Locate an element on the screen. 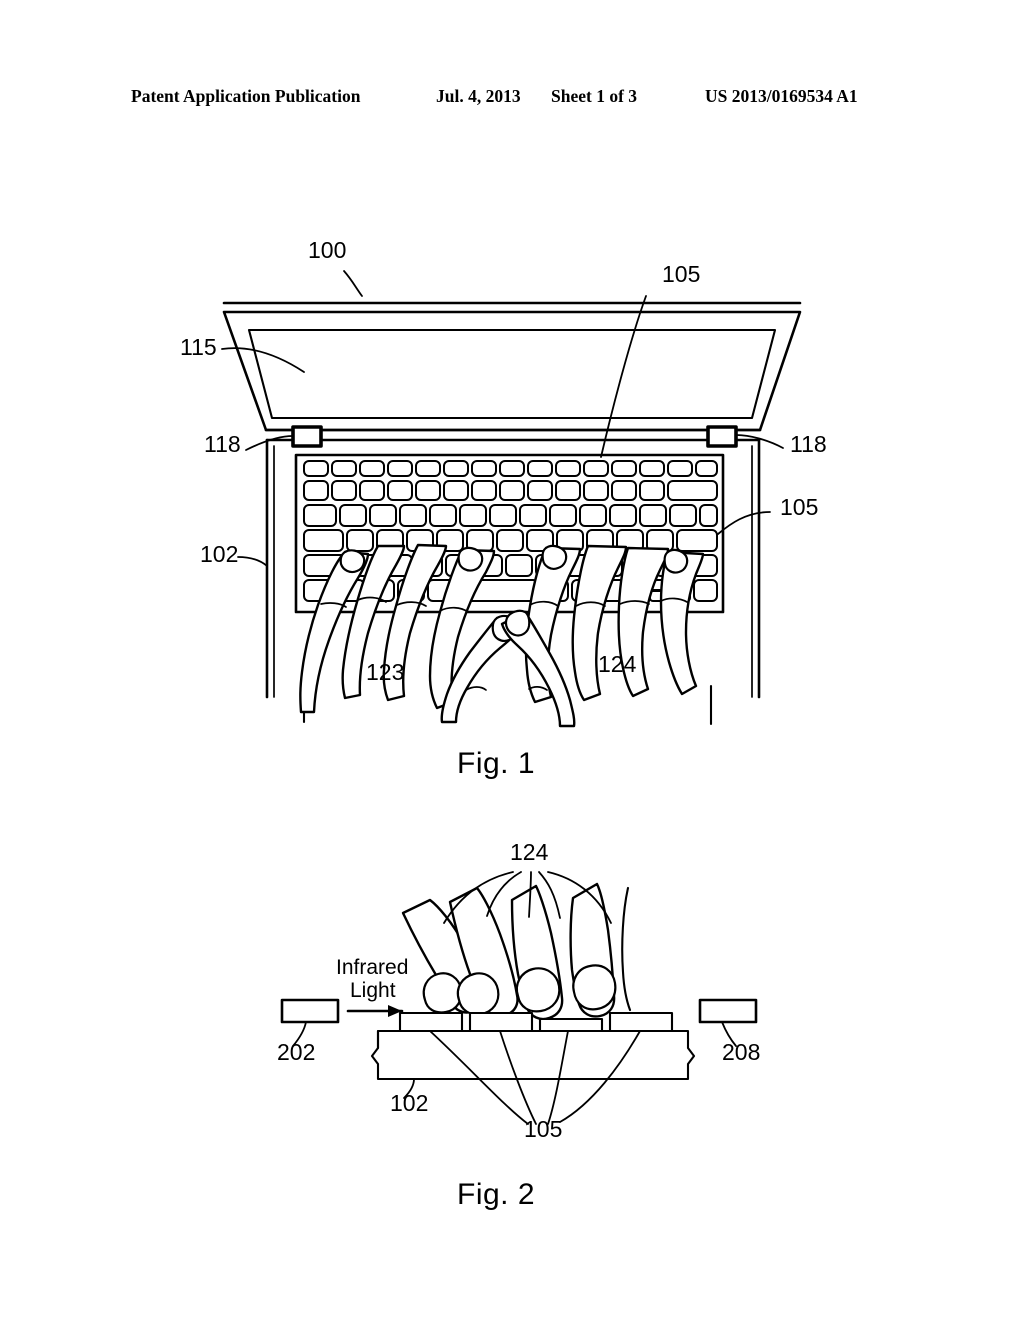 The image size is (1024, 1320). header-title: Patent Application Publication is located at coordinates (246, 96).